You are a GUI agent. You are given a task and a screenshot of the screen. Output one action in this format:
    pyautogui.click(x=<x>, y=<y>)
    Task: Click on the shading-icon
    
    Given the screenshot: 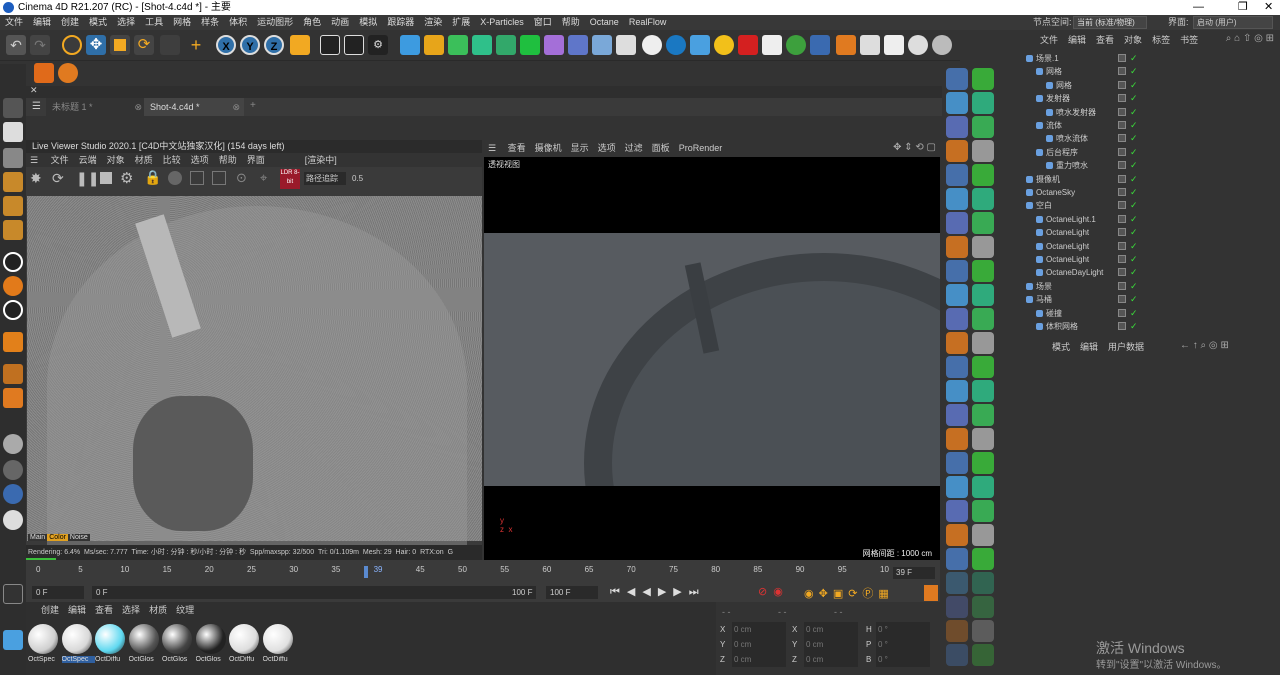 What is the action you would take?
    pyautogui.click(x=13, y=470)
    